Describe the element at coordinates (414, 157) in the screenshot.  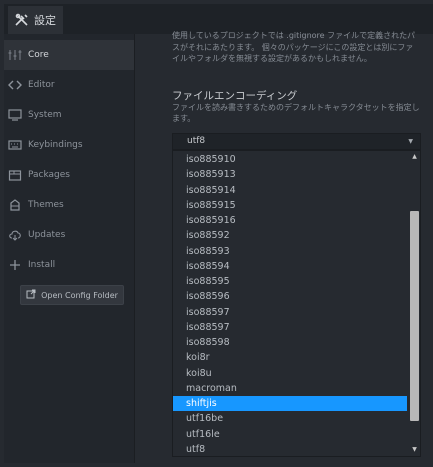
I see `scroll-up-icon: ▲` at that location.